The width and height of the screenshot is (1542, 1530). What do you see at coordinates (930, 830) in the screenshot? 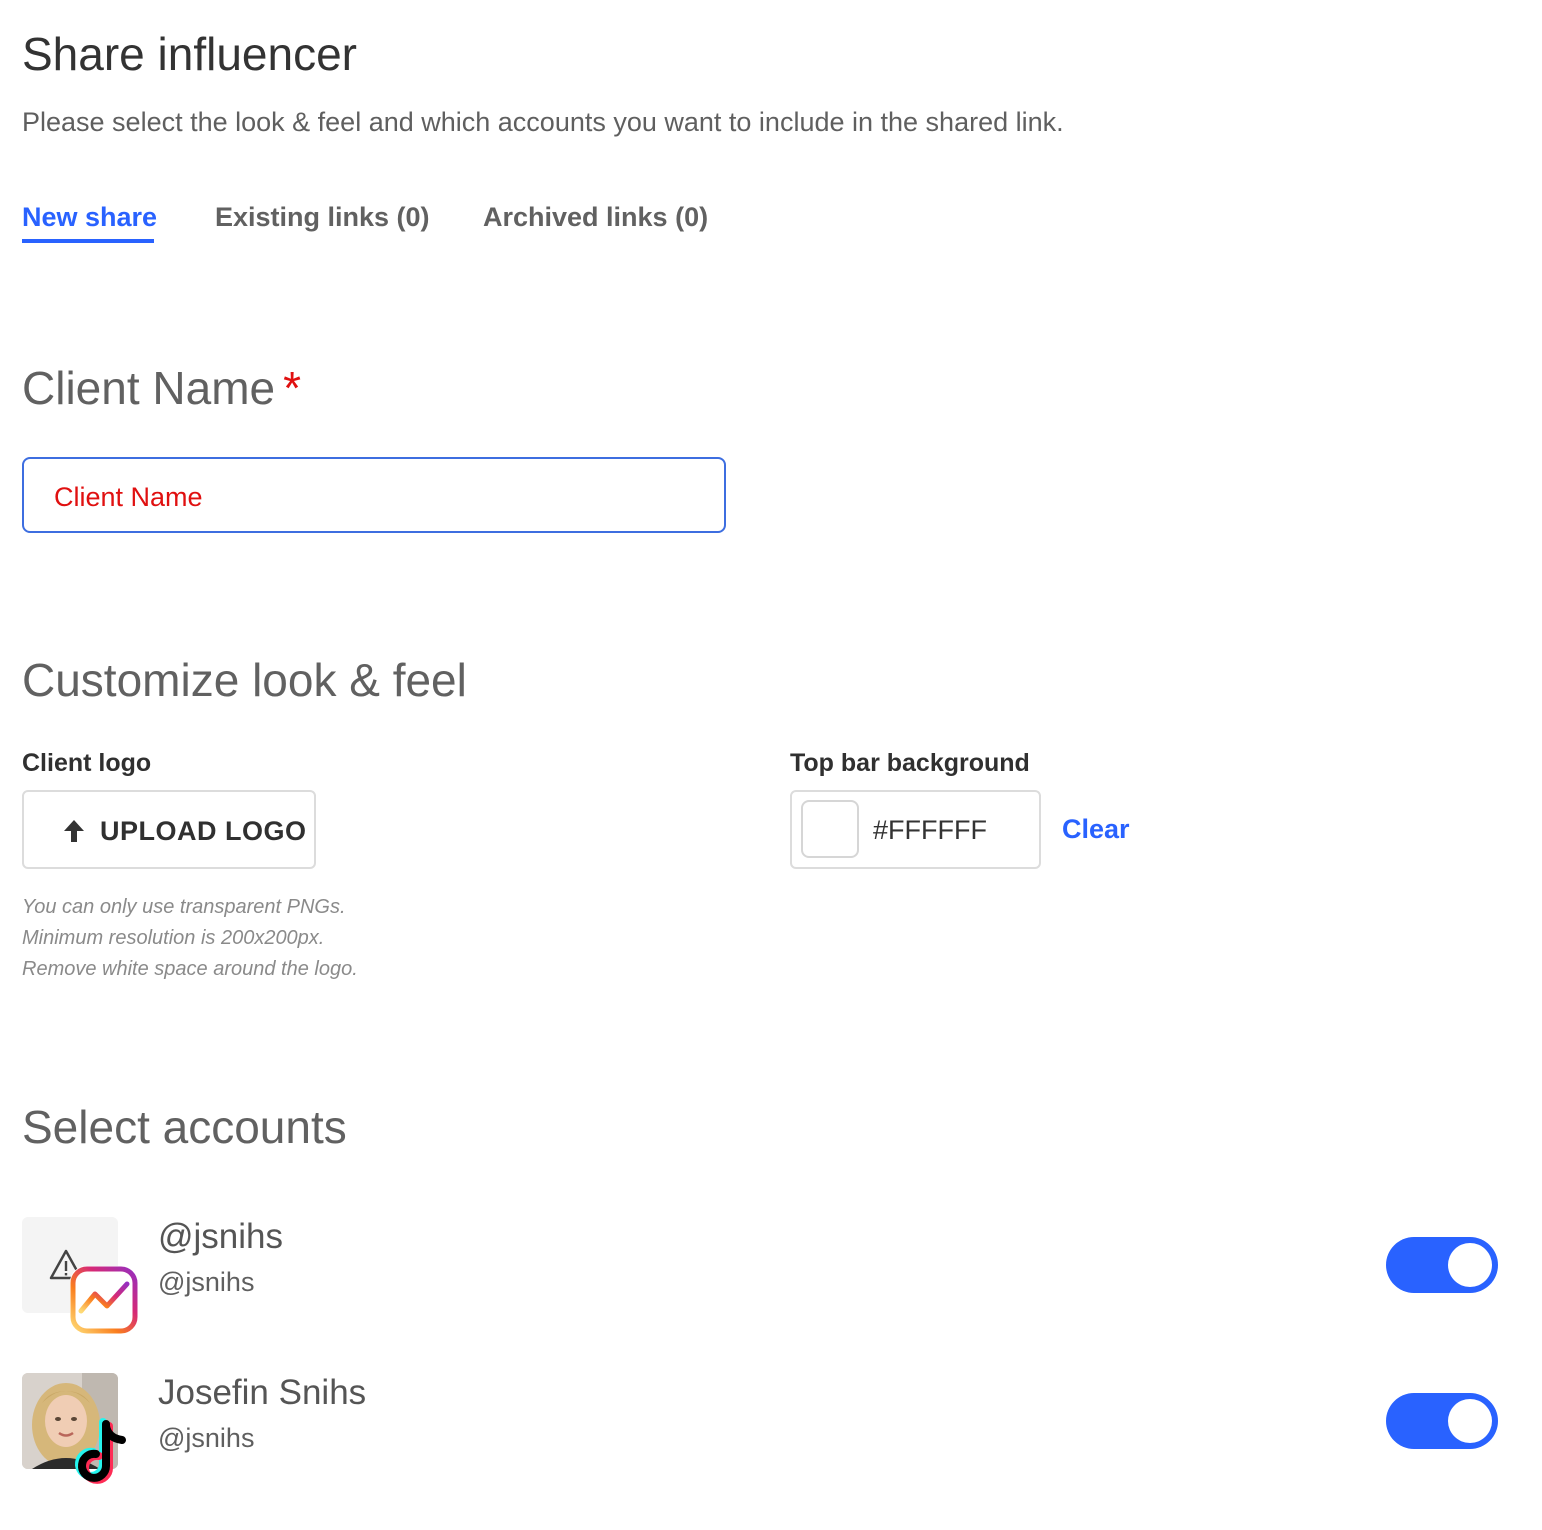
I see `color-hex-value: #FFFFFF` at bounding box center [930, 830].